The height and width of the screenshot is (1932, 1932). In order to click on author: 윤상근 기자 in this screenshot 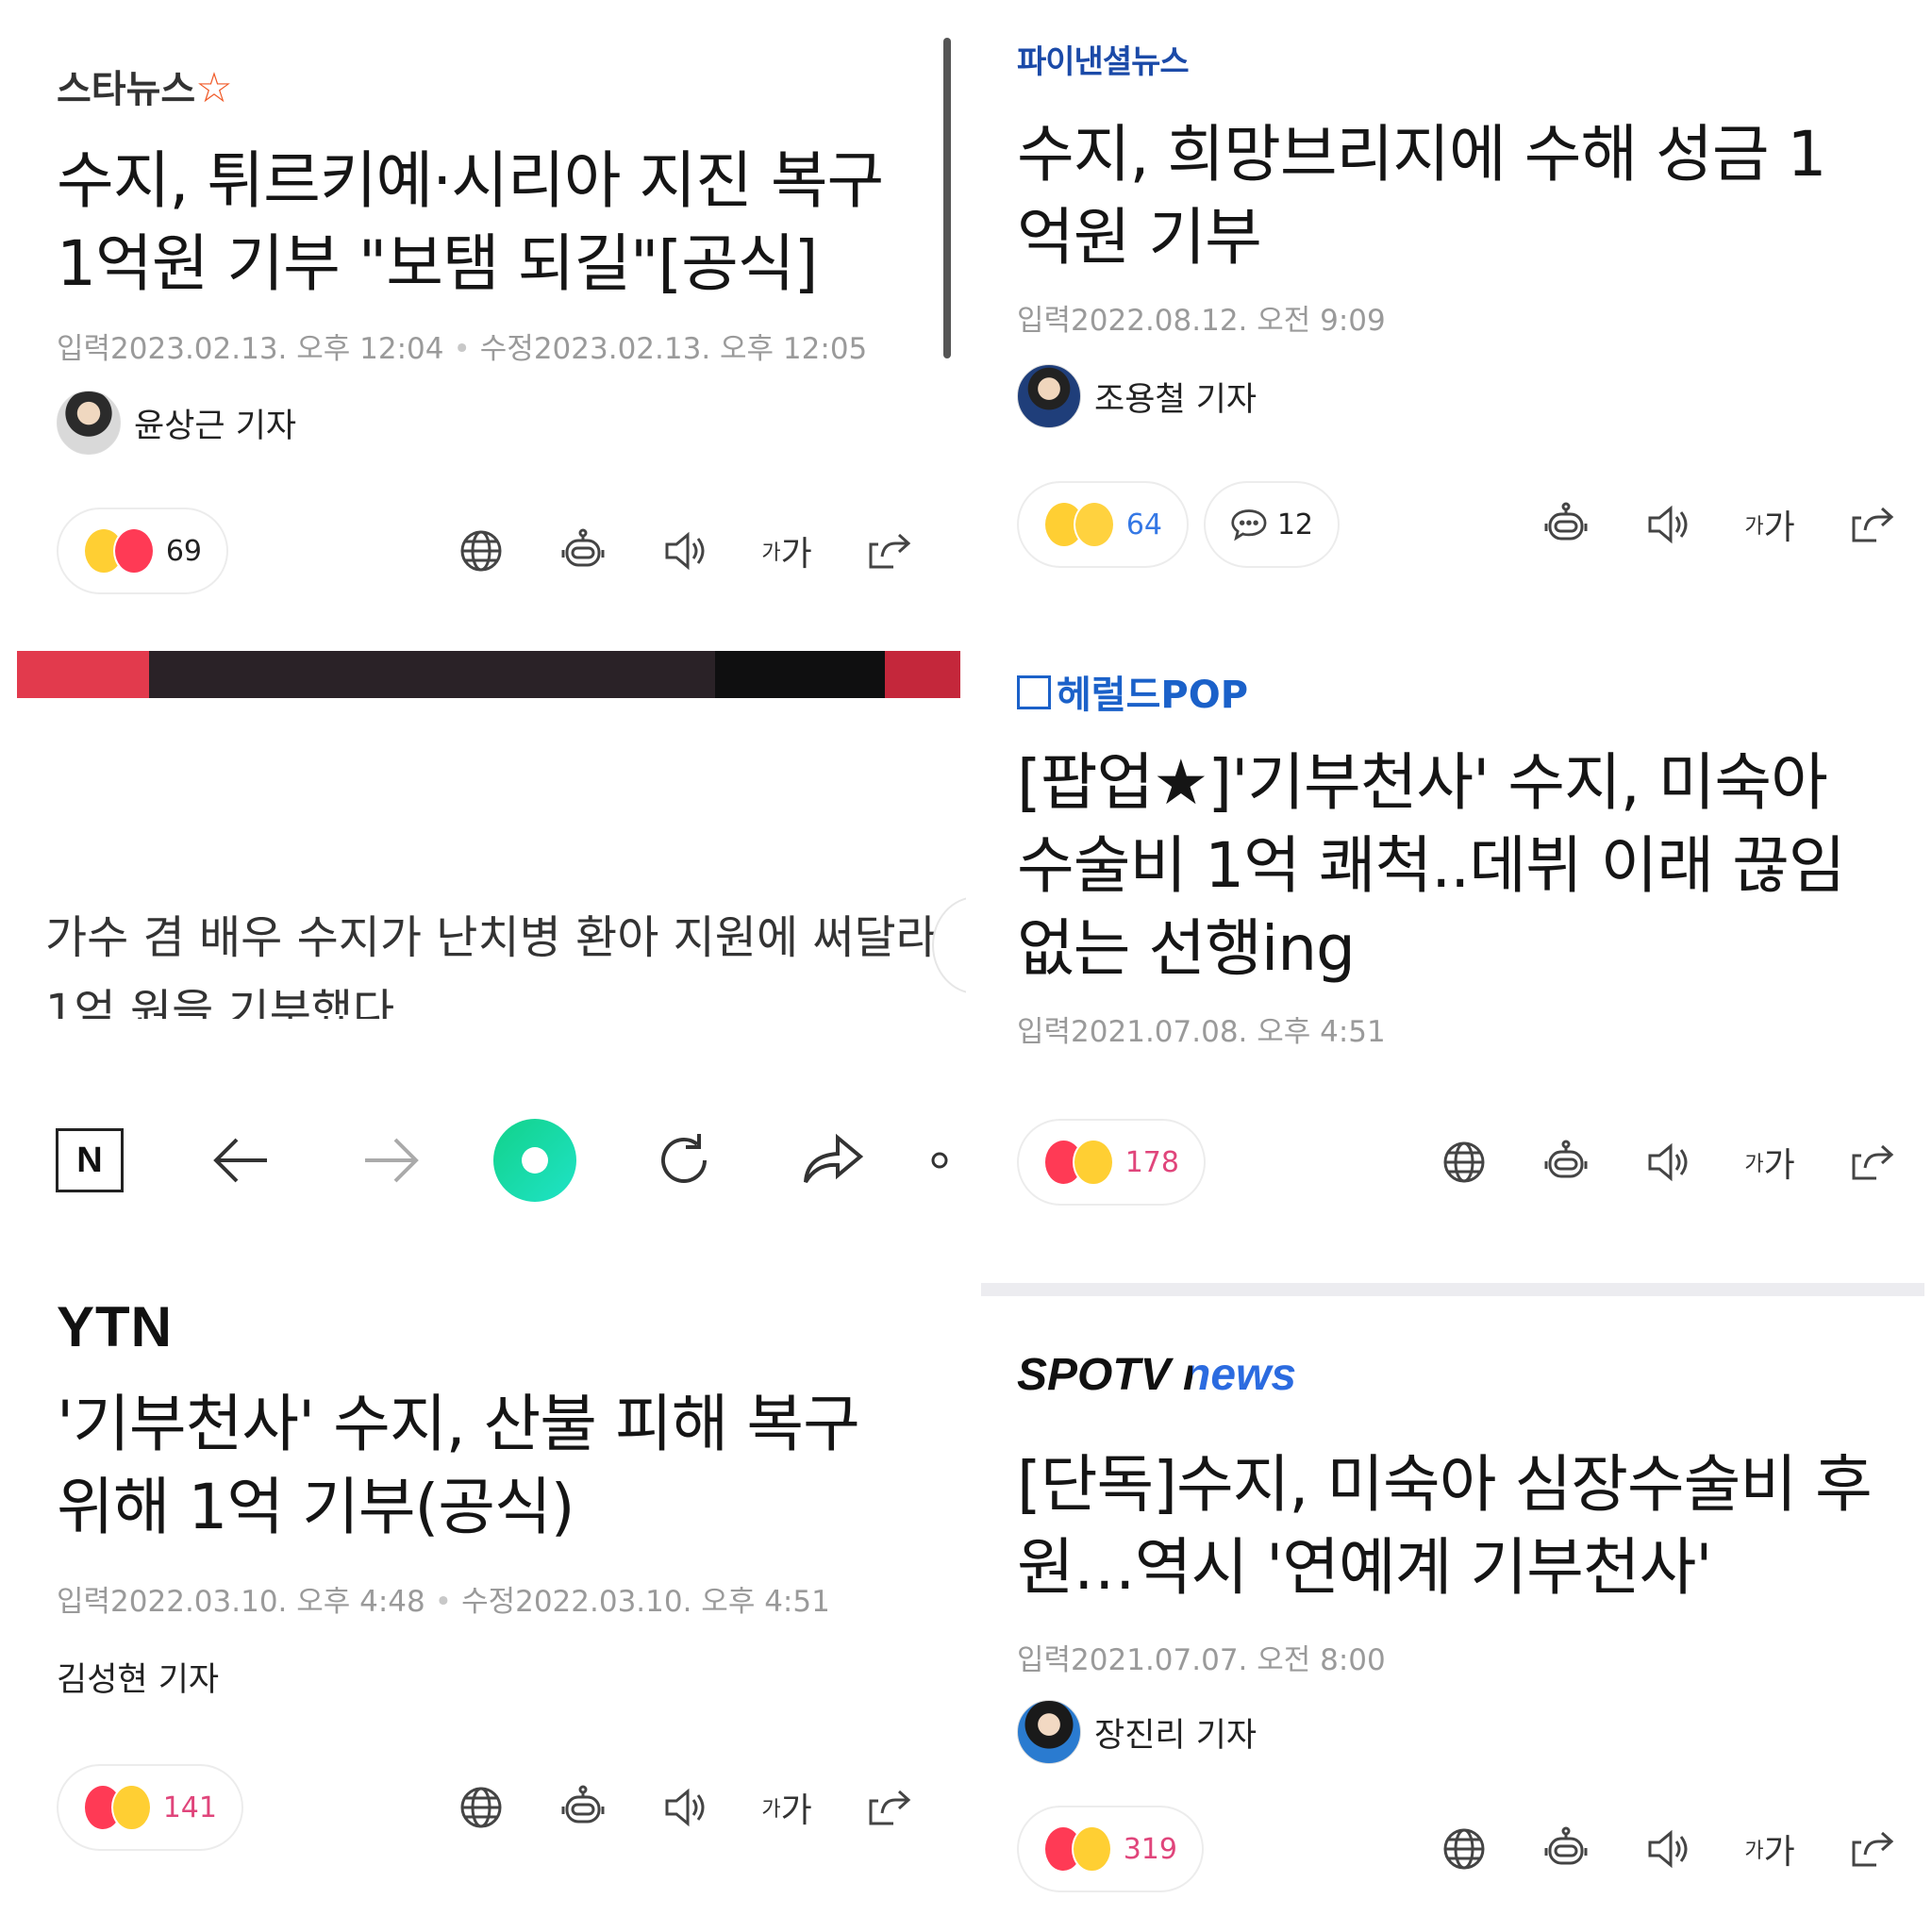, I will do `click(176, 423)`.